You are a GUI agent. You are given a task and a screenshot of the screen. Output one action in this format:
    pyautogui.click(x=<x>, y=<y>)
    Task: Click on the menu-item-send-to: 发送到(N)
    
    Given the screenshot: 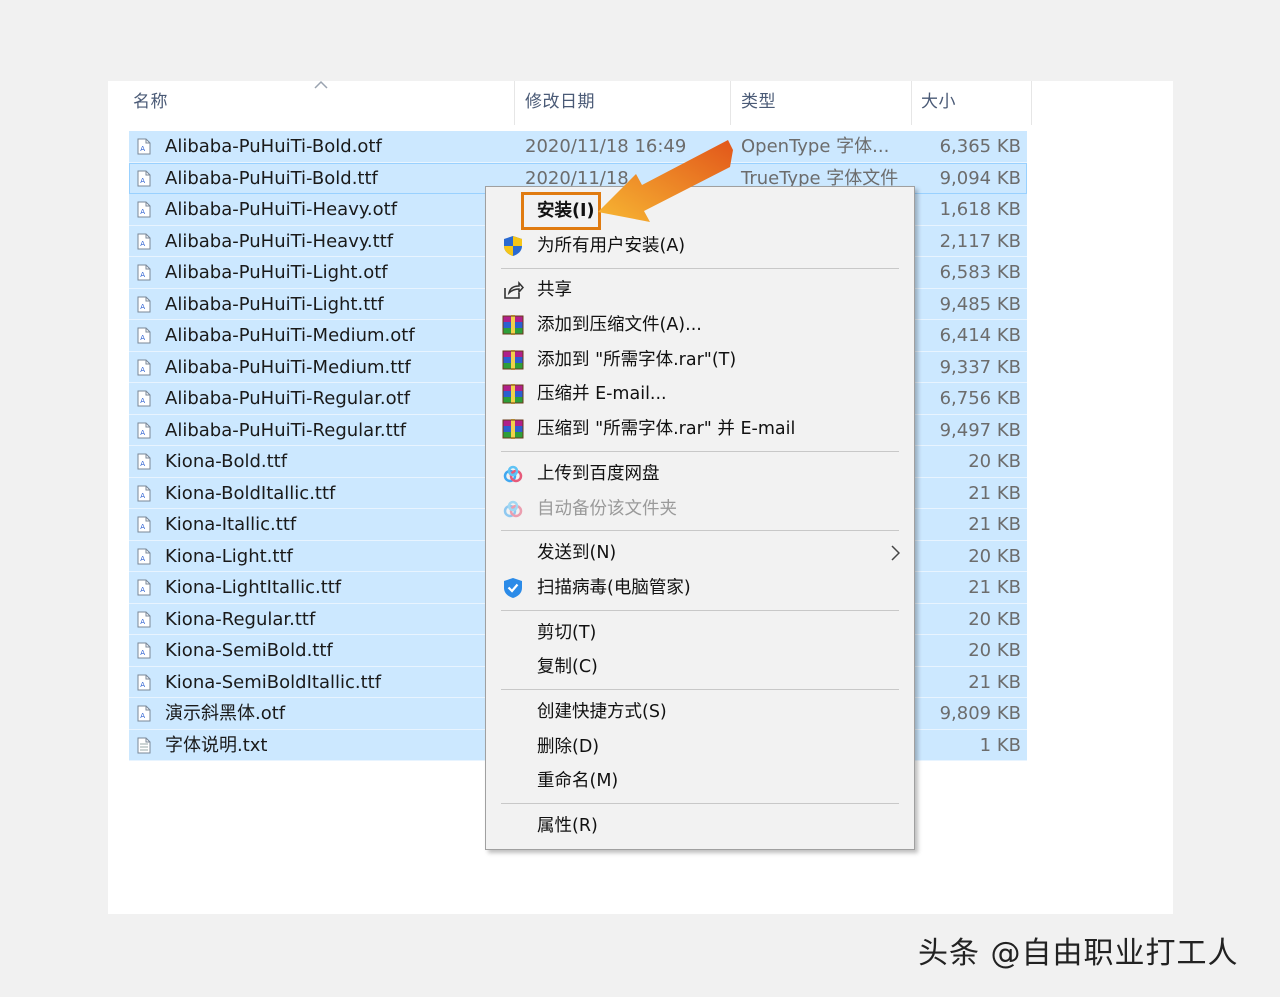 What is the action you would take?
    pyautogui.click(x=700, y=553)
    